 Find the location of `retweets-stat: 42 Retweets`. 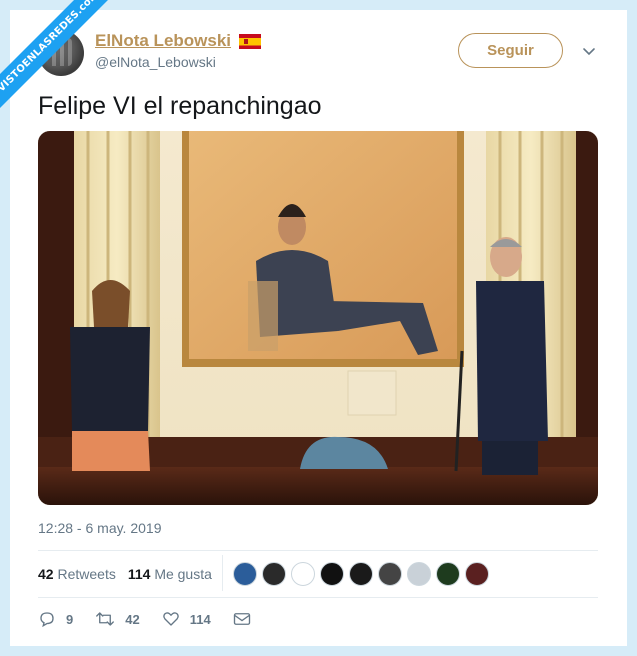

retweets-stat: 42 Retweets is located at coordinates (77, 574).